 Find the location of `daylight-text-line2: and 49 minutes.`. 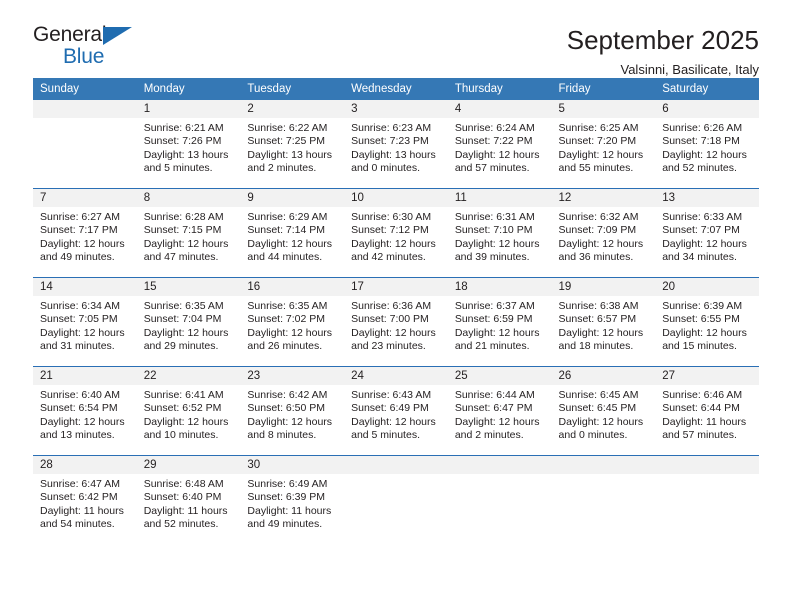

daylight-text-line2: and 49 minutes. is located at coordinates (285, 524).